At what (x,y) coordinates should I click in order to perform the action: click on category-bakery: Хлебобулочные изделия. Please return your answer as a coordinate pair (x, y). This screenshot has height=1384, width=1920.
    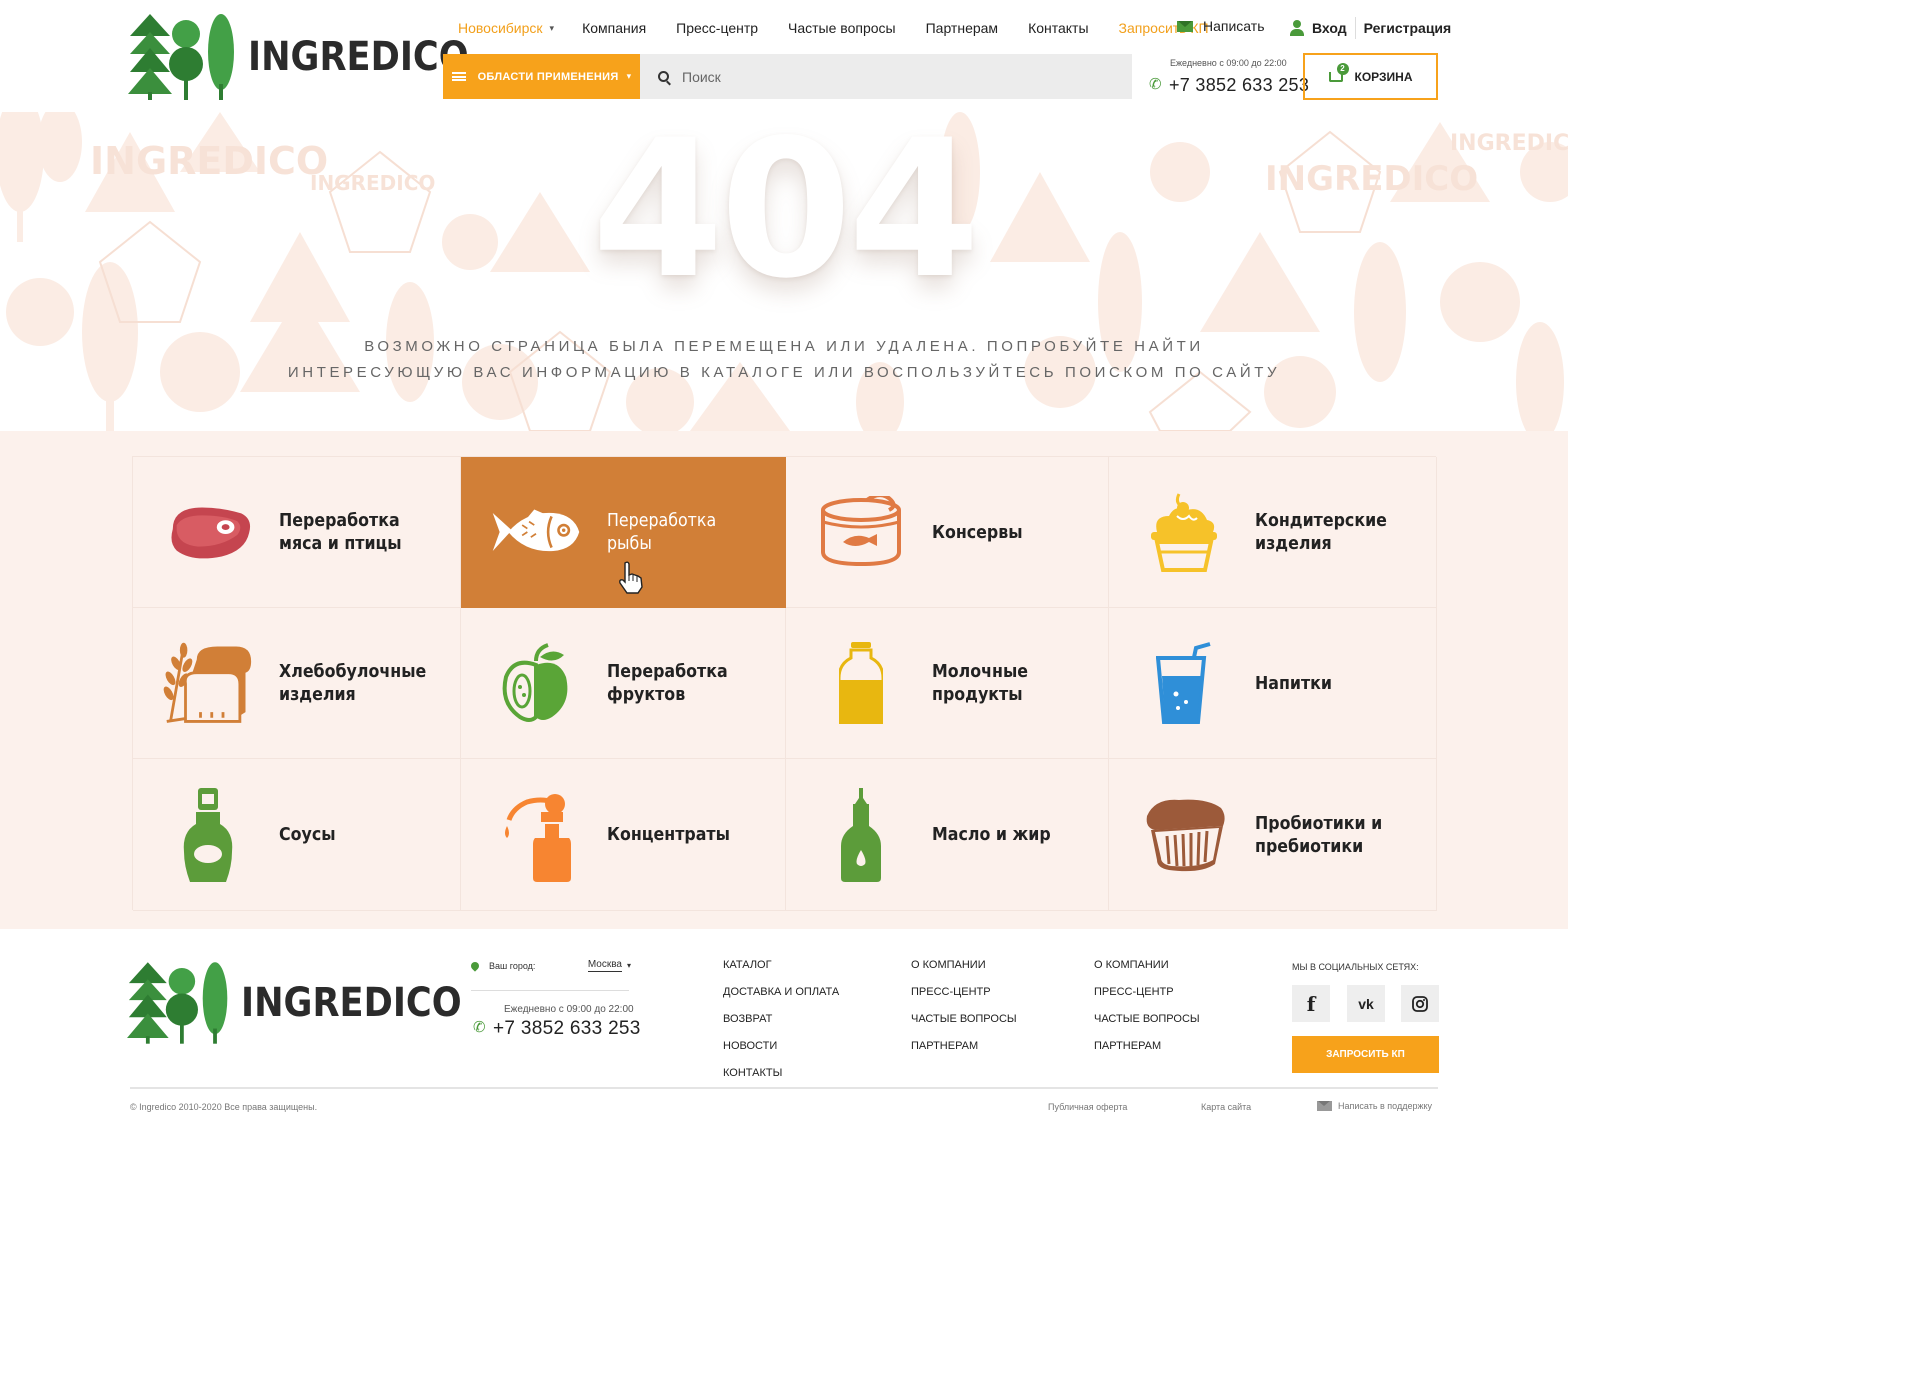
    Looking at the image, I should click on (297, 683).